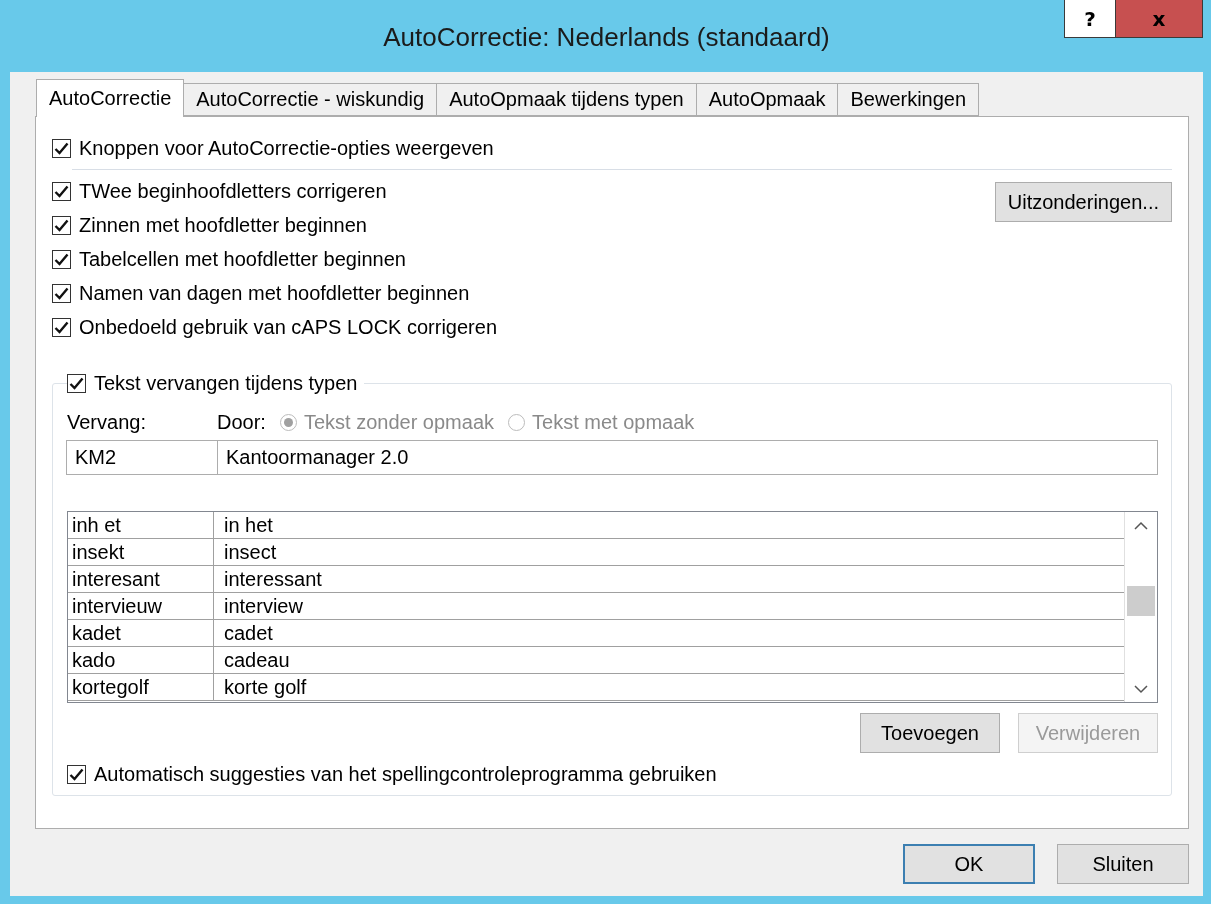 Image resolution: width=1211 pixels, height=904 pixels. Describe the element at coordinates (398, 422) in the screenshot. I see `radio-label: Tekst zonder opmaak` at that location.